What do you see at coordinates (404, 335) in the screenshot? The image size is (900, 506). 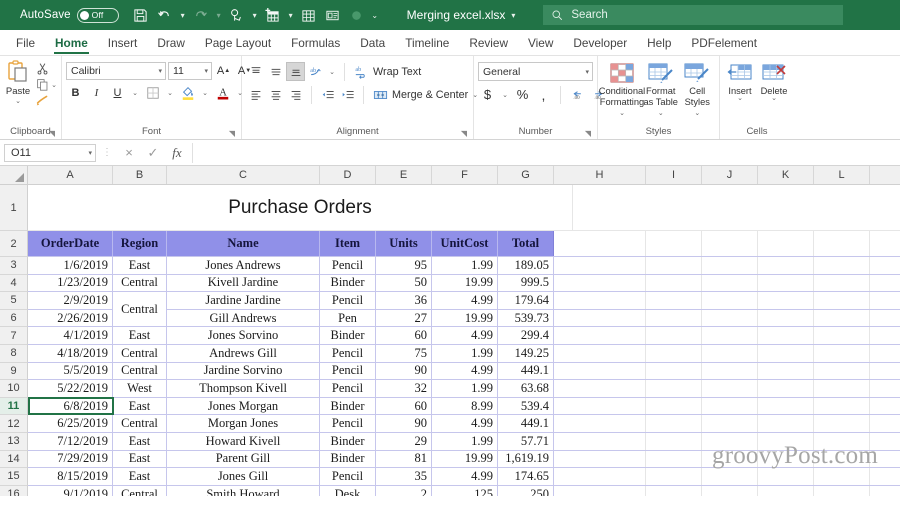 I see `cell-units-7: 60` at bounding box center [404, 335].